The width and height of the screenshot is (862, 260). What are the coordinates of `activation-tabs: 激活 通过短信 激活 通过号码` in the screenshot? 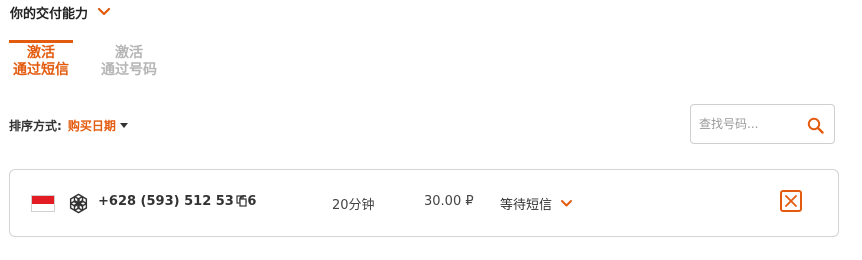 It's located at (85, 59).